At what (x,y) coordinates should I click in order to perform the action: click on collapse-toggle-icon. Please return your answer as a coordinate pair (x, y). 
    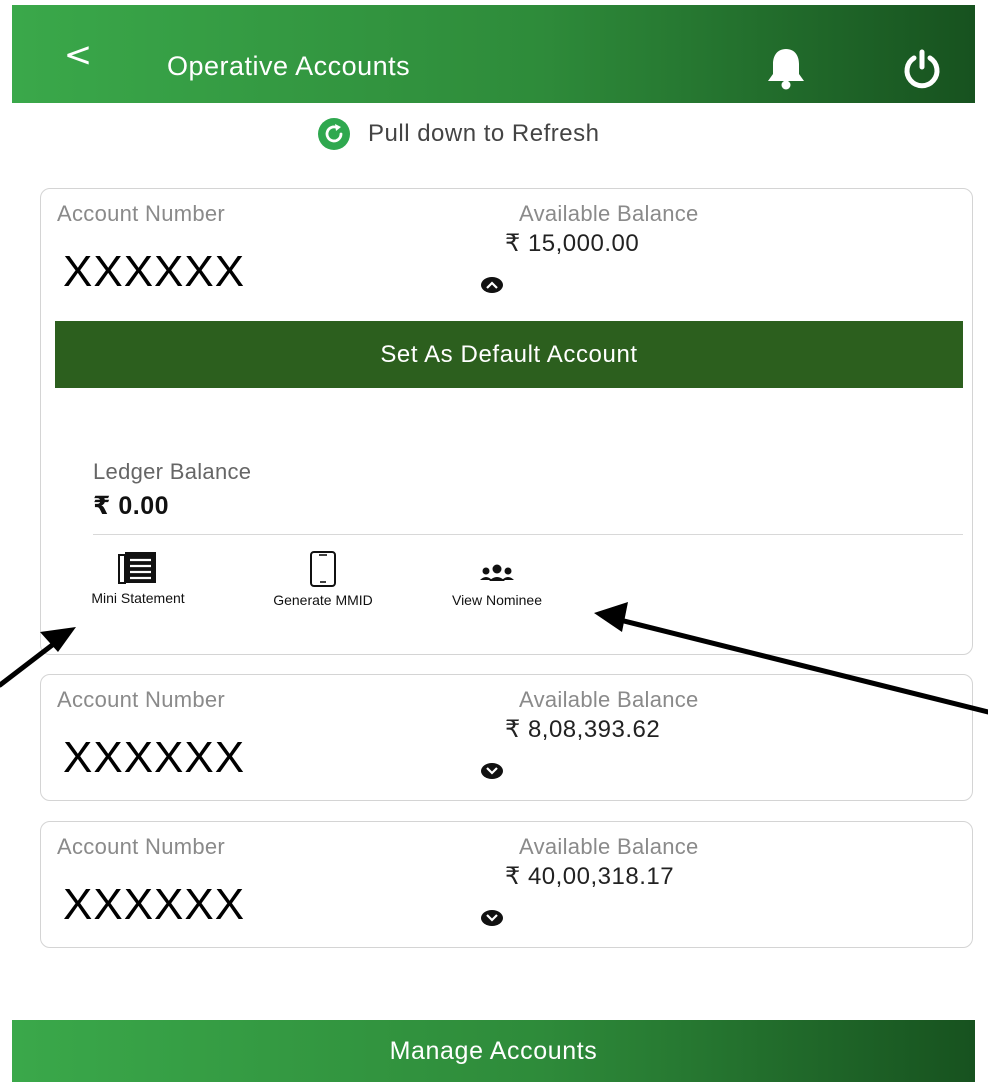
    Looking at the image, I should click on (492, 285).